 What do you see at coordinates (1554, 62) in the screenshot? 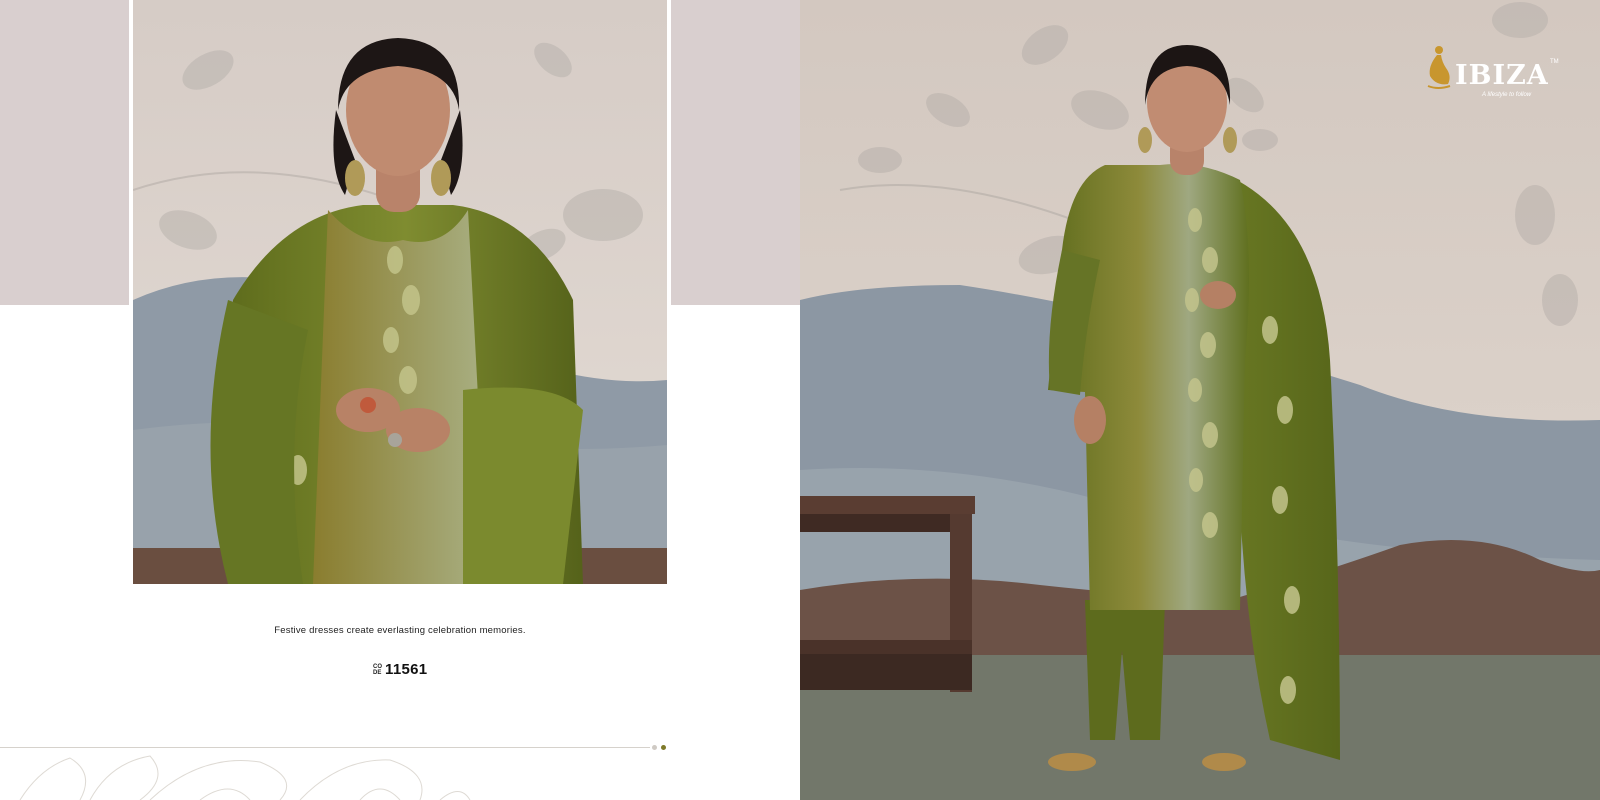
I see `brand-trademark: TM` at bounding box center [1554, 62].